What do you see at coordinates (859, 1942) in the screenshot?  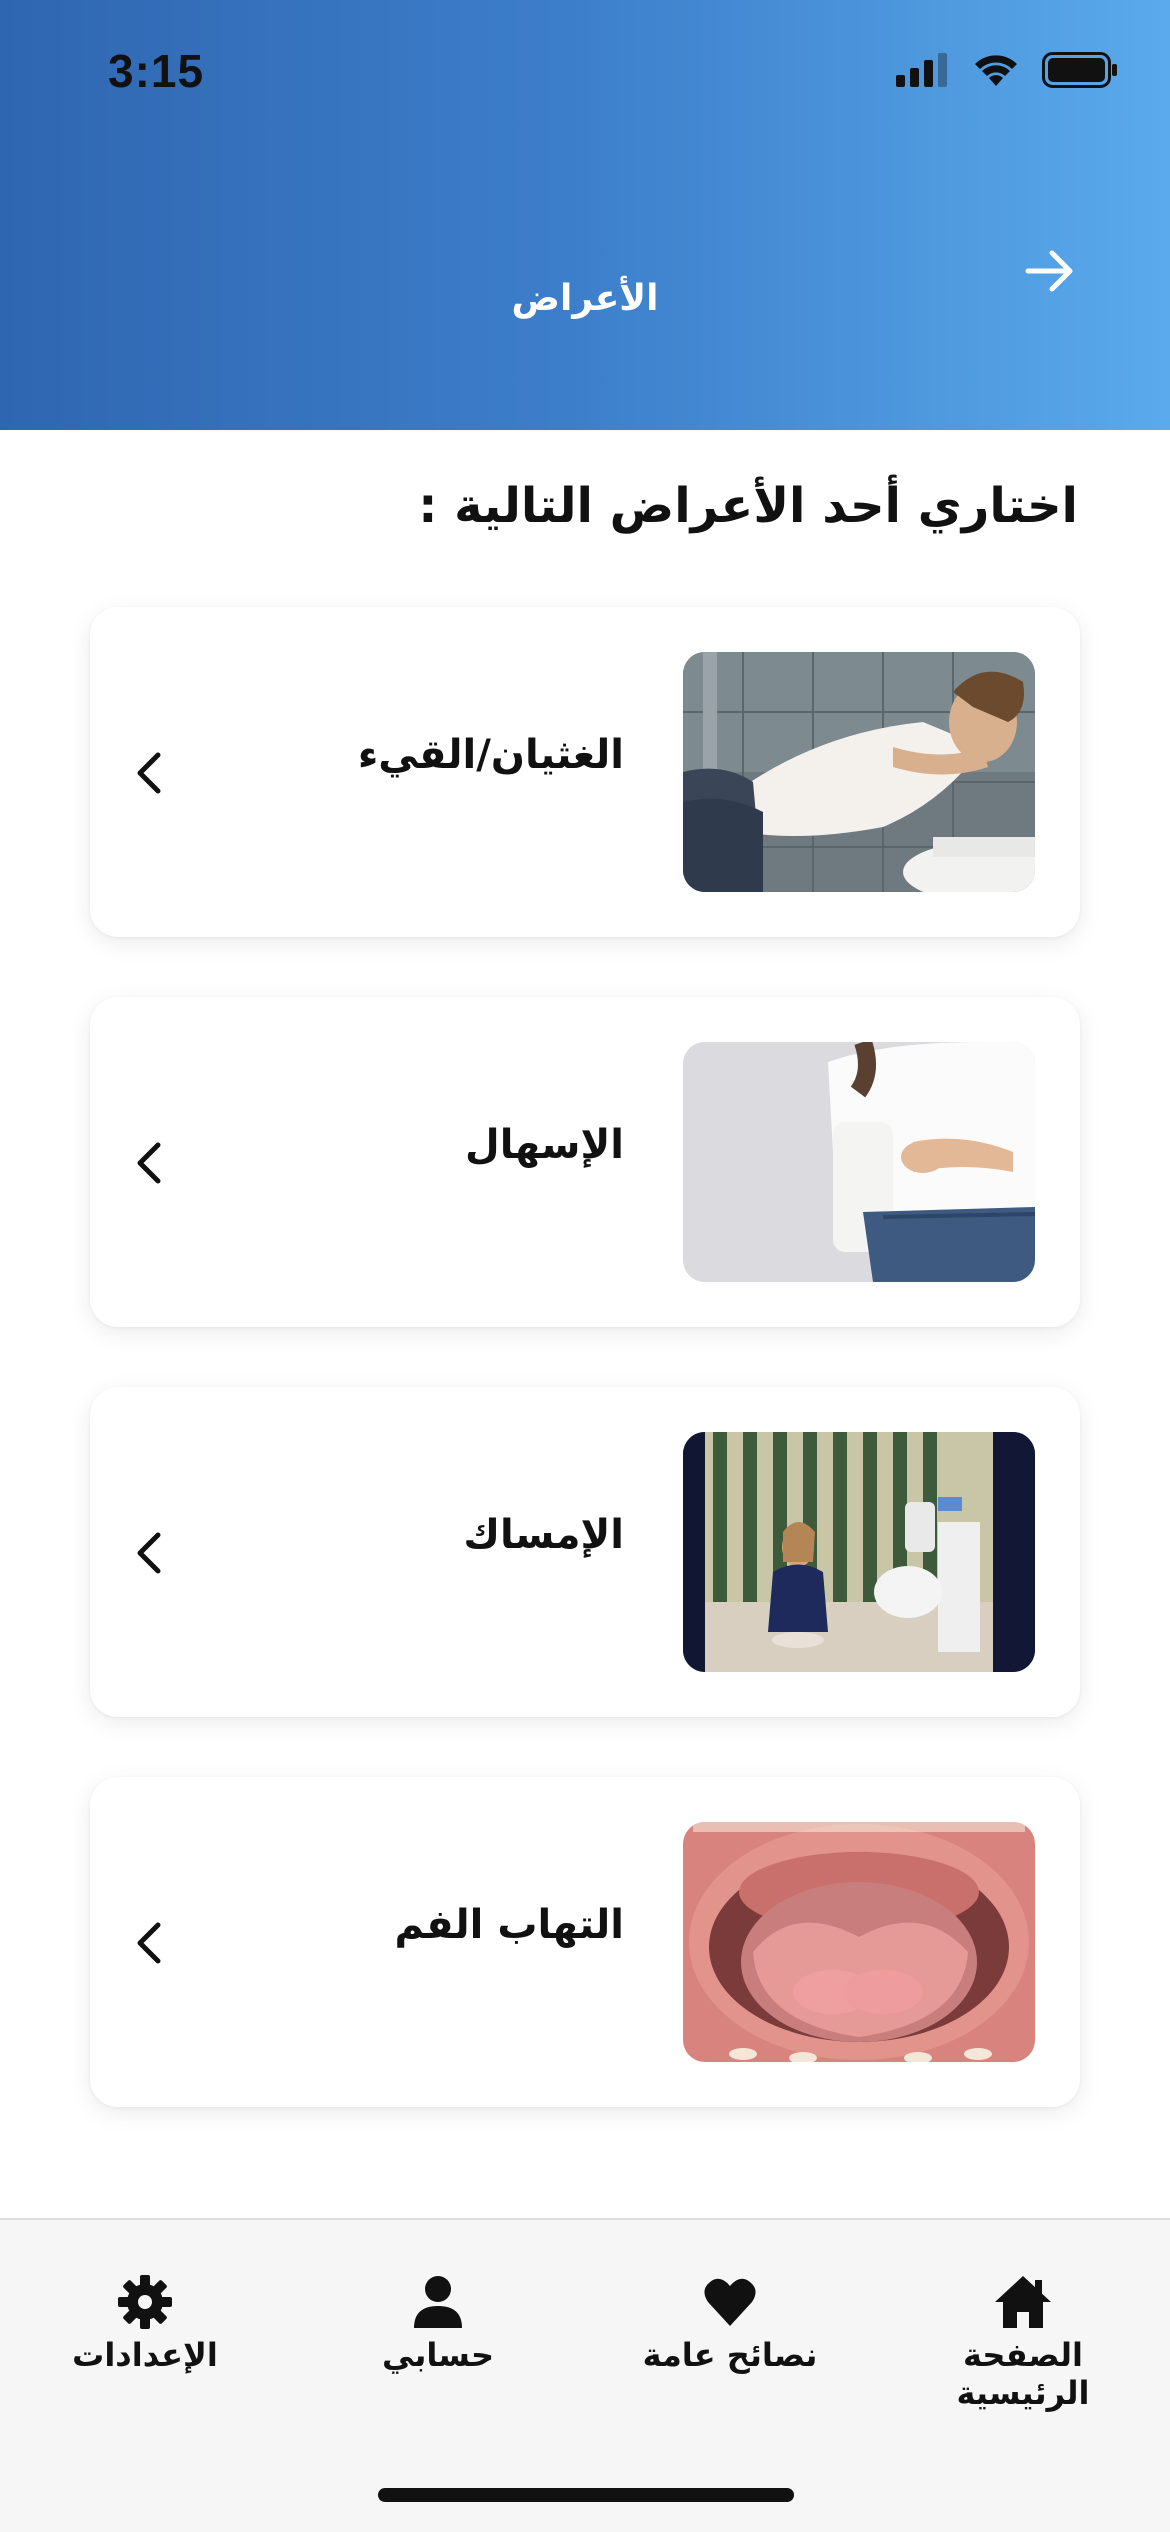 I see `mouth-inflammation-photo` at bounding box center [859, 1942].